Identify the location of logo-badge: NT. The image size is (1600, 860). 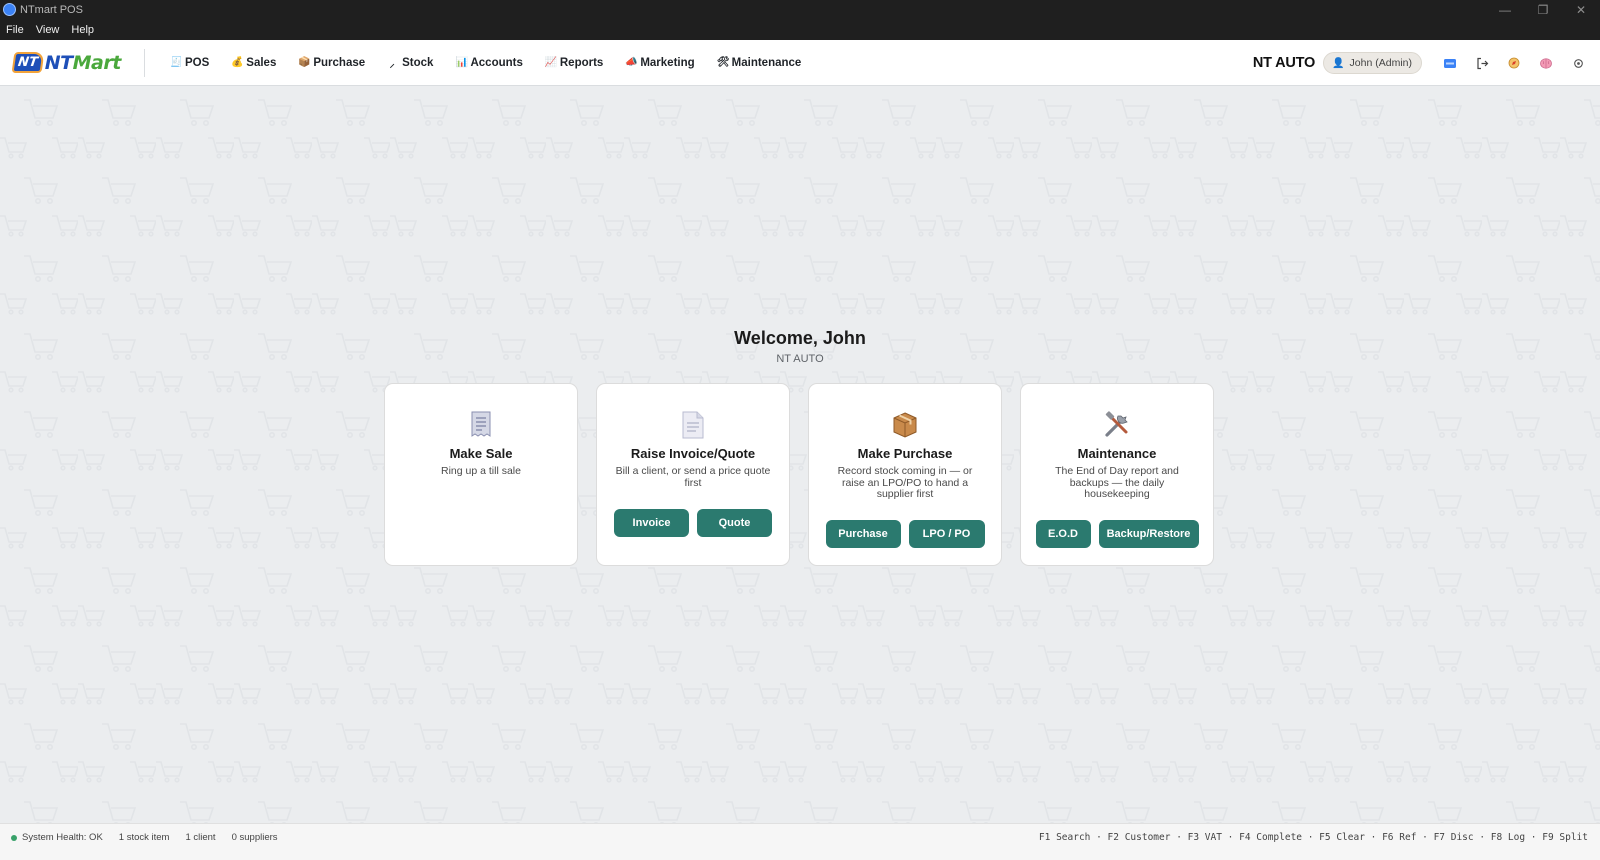
(28, 62).